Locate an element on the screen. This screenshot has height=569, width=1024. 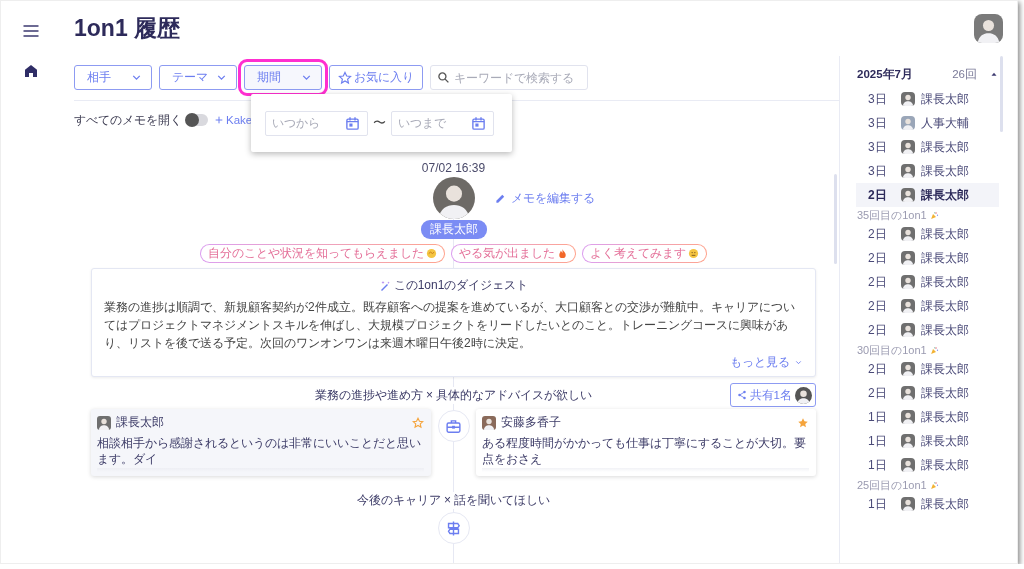
share-icon is located at coordinates (741, 395).